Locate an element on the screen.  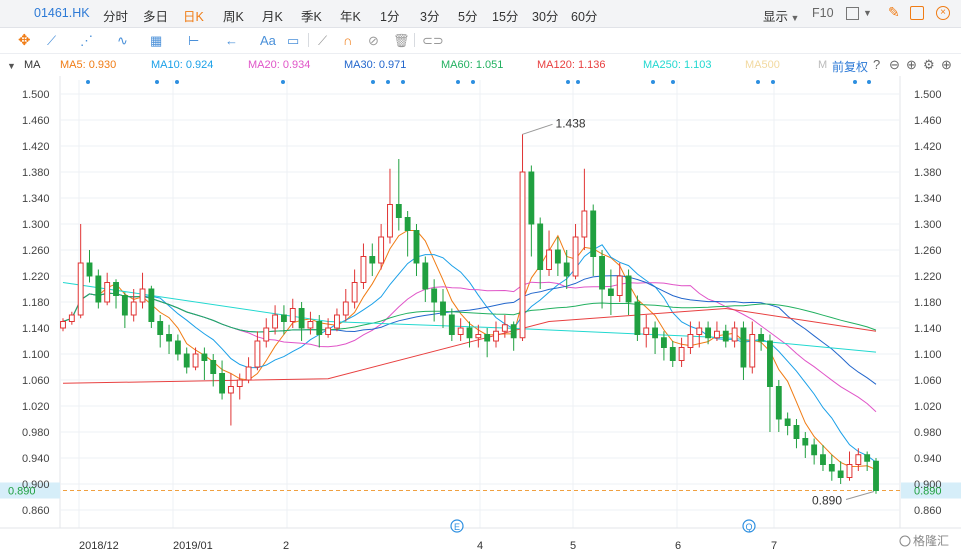
drawing-toolbar: ✥ ⟋ ⋰ ∿ ▦ ⊢ ← Aa ▭ ⟋ ∩ ⊘ 🗑 ⊂⊃ is located at coordinates (480, 41).